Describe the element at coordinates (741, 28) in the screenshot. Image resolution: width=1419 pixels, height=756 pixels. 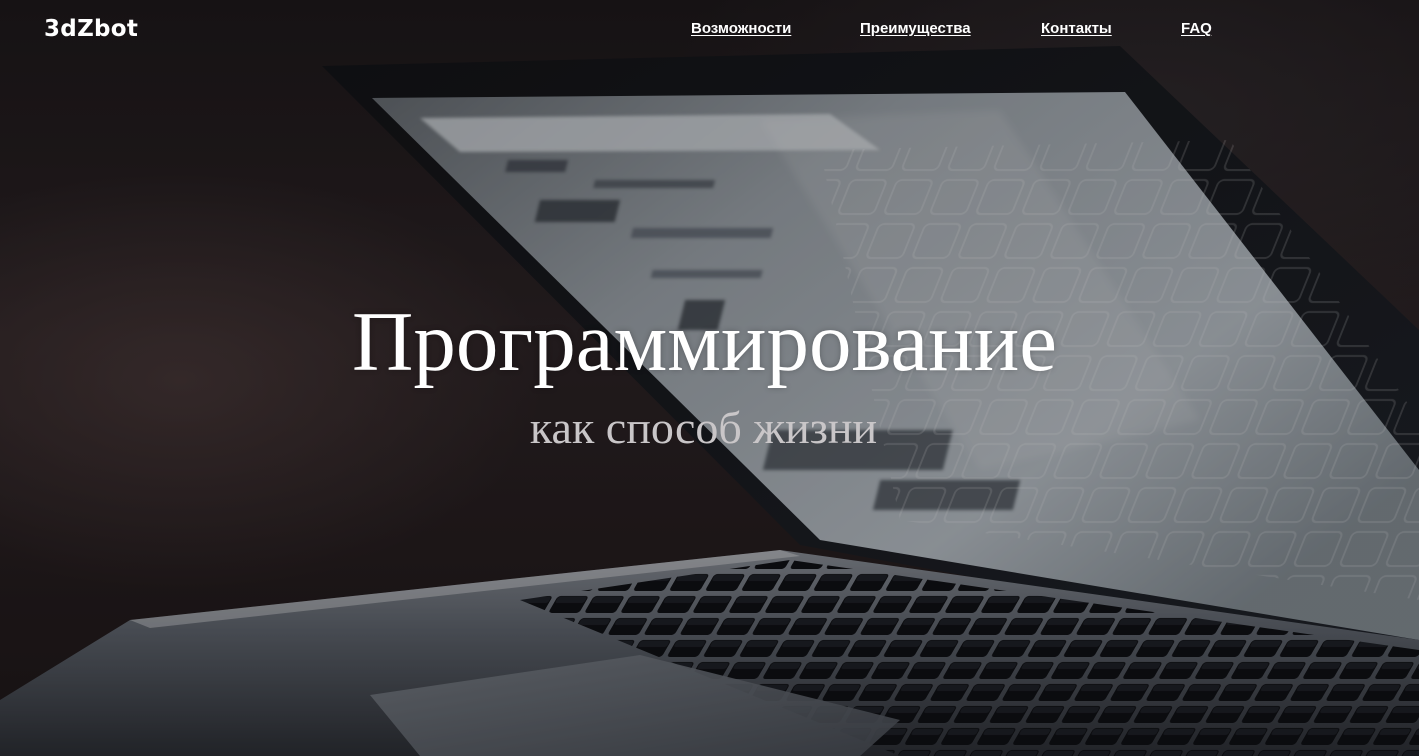
I see `nav-link-features: Возможности` at that location.